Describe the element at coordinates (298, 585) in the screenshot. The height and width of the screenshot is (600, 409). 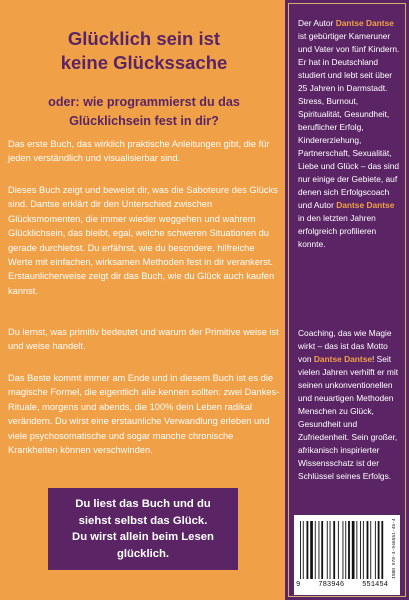
I see `barcode-digit-group: 9` at that location.